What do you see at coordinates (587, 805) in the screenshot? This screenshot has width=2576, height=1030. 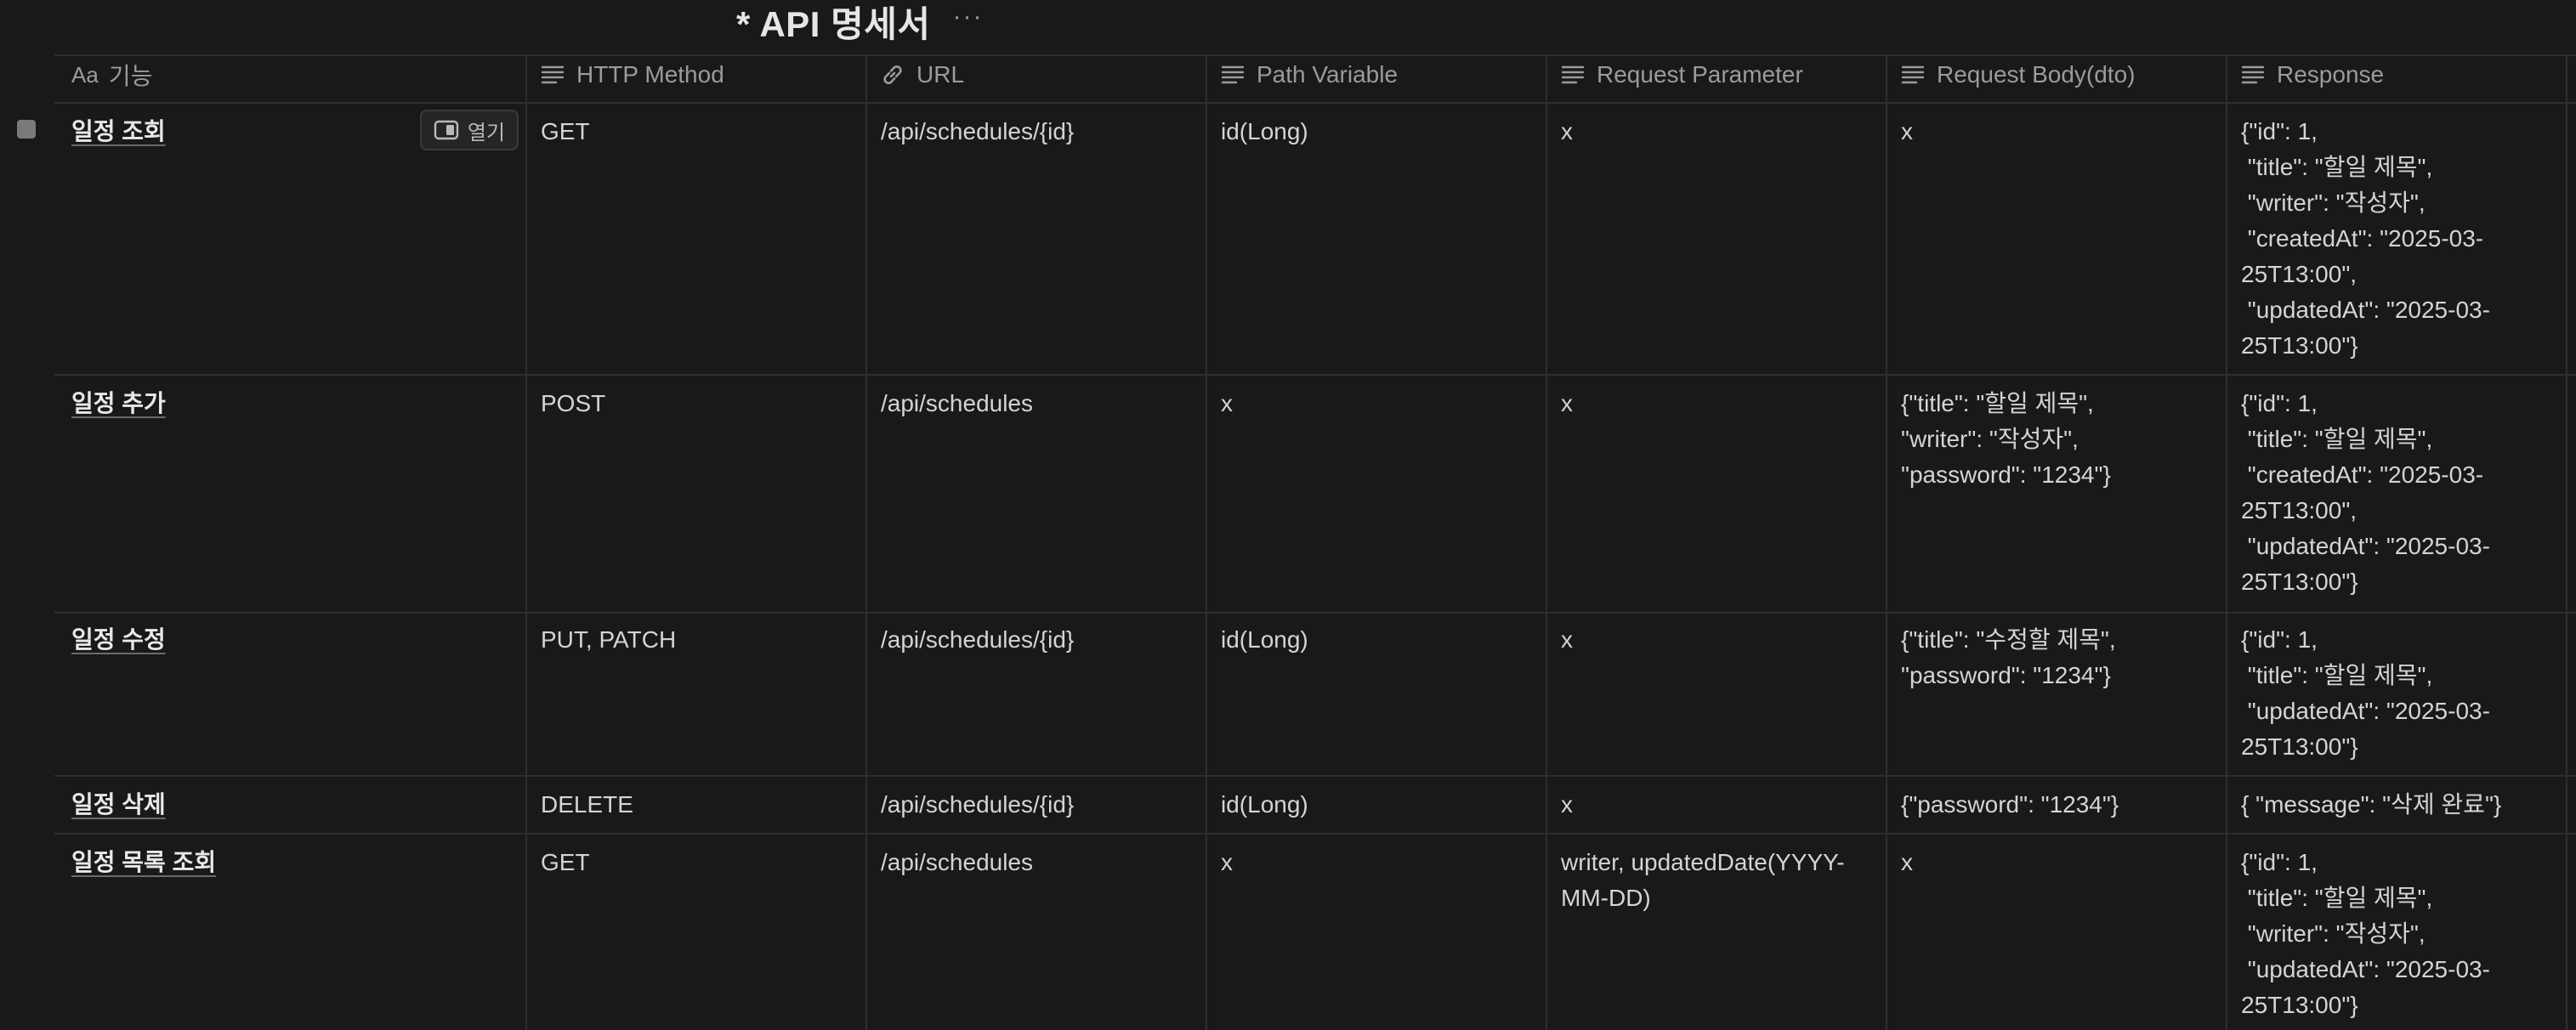 I see `cell-method: DELETE` at bounding box center [587, 805].